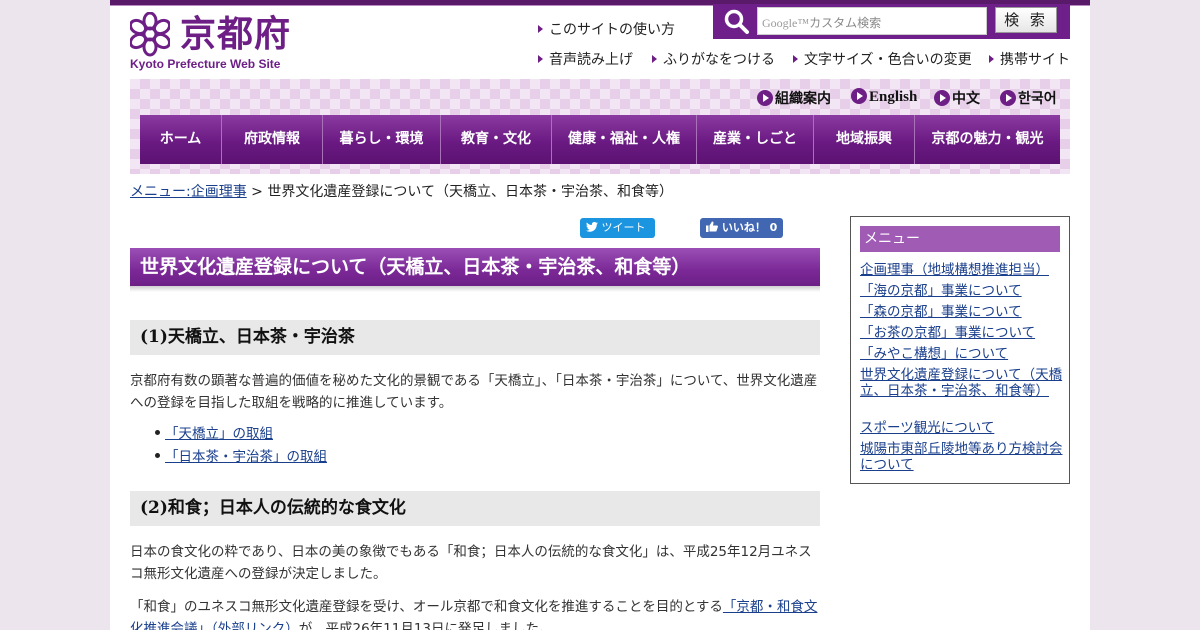 Image resolution: width=1200 pixels, height=630 pixels. Describe the element at coordinates (624, 139) in the screenshot. I see `nav-health: 健康・福祉・人権` at that location.